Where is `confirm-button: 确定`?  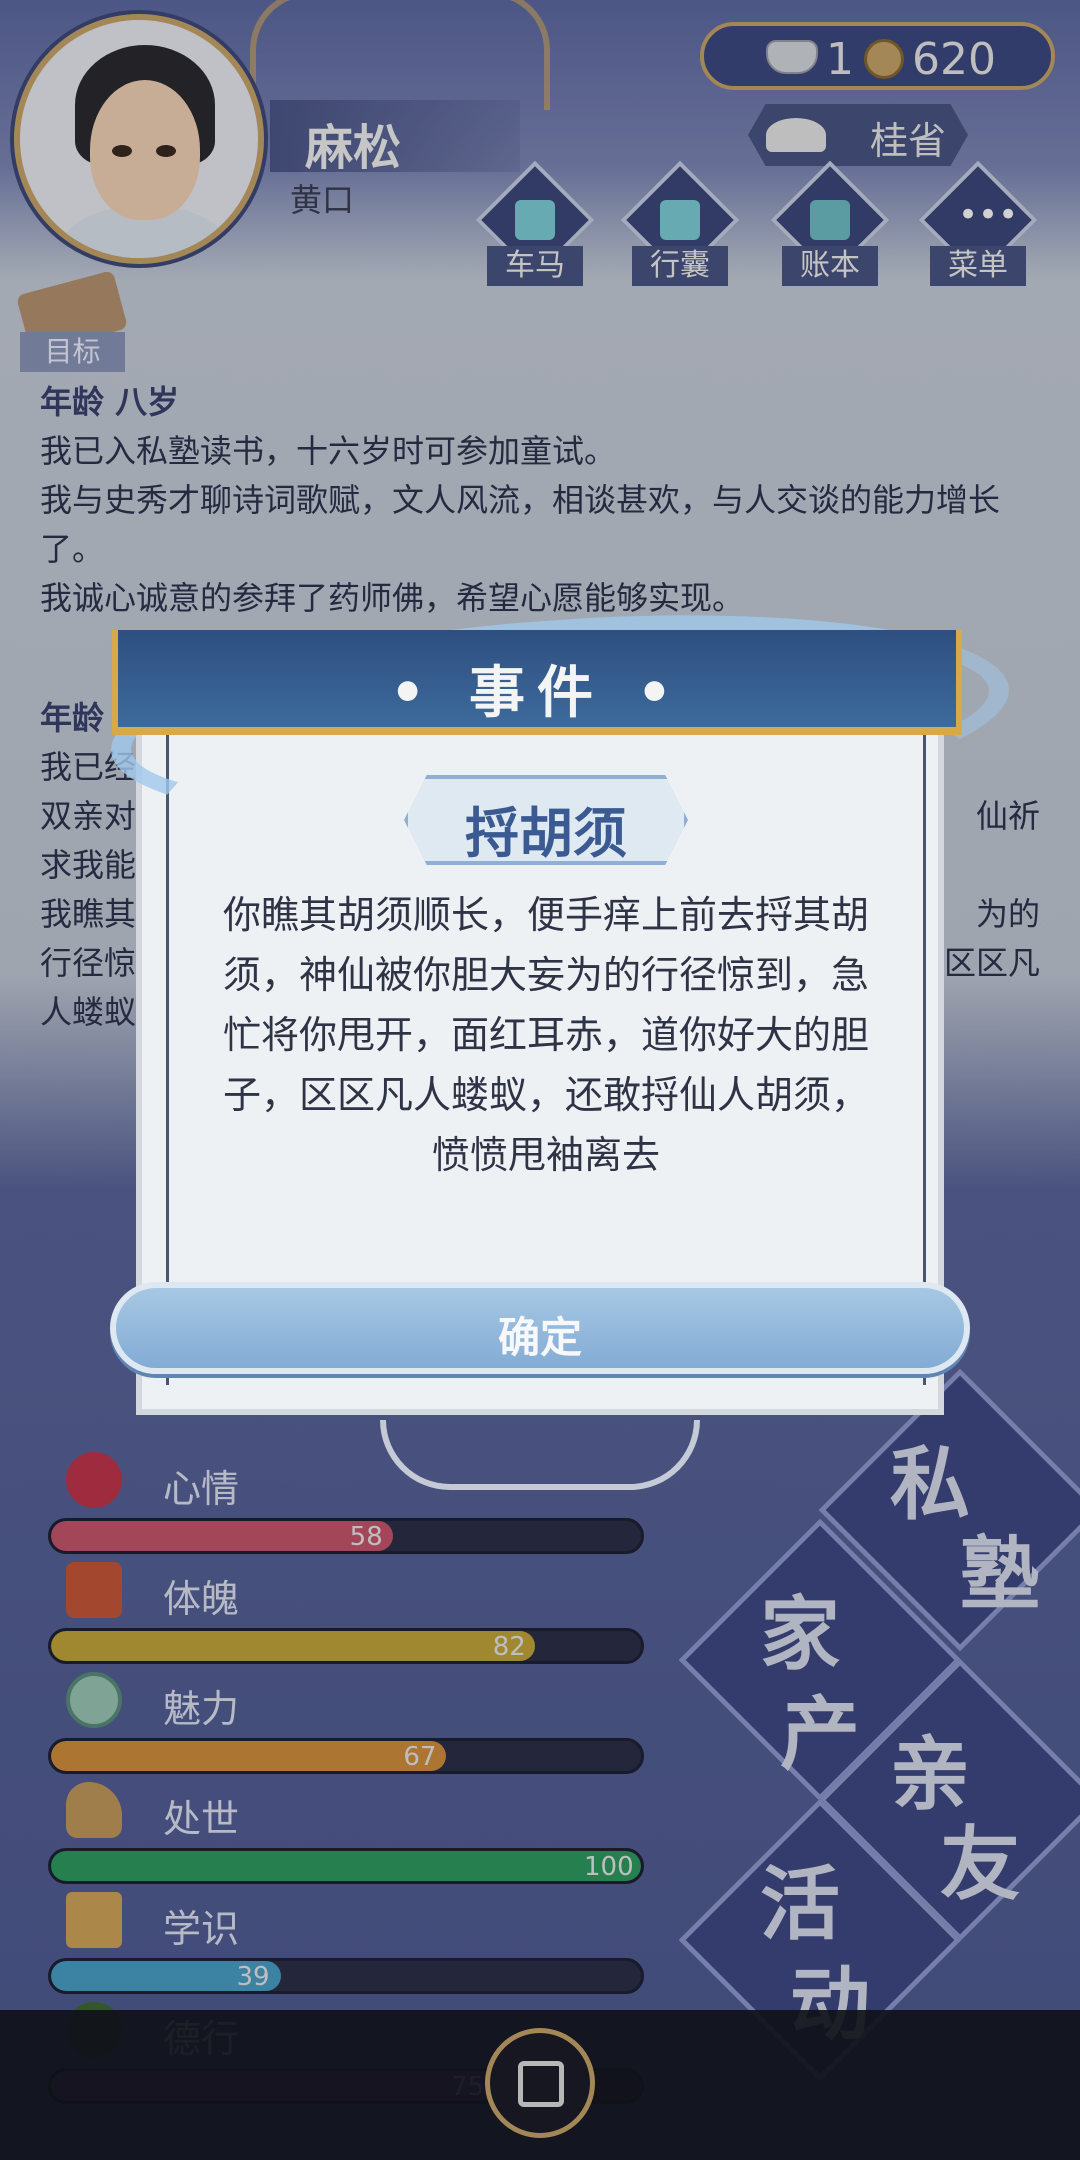
confirm-button: 确定 is located at coordinates (540, 1328).